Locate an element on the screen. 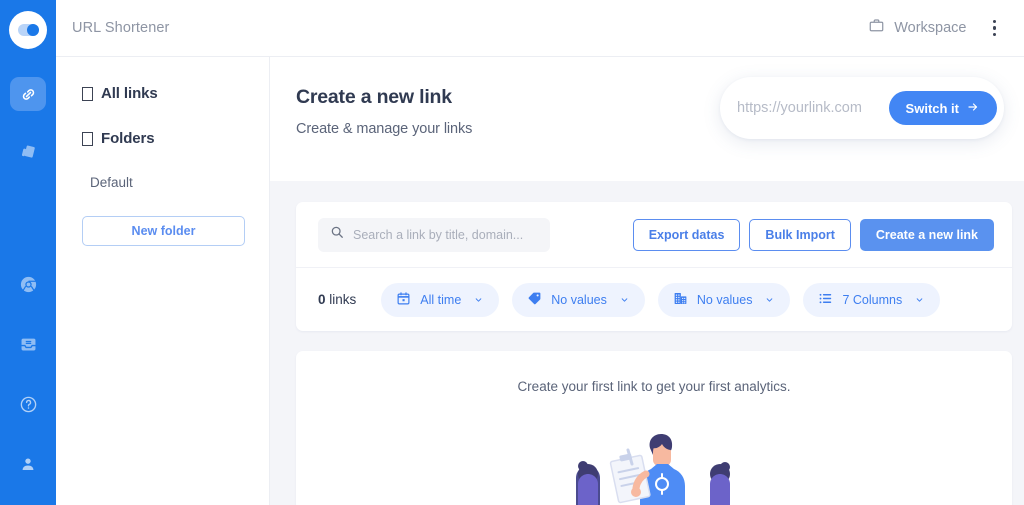 This screenshot has width=1024, height=505. rail-item-help is located at coordinates (28, 404).